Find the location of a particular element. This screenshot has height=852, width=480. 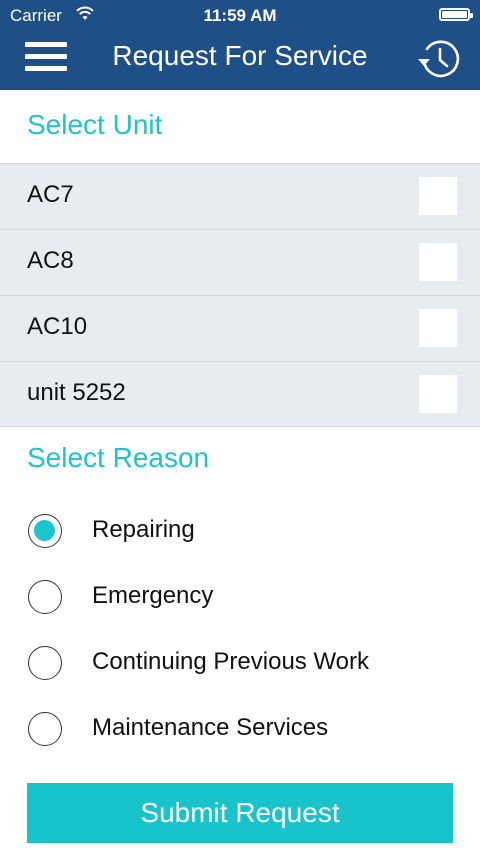

app-header: Carrier 11:59 AM Request For Service is located at coordinates (240, 45).